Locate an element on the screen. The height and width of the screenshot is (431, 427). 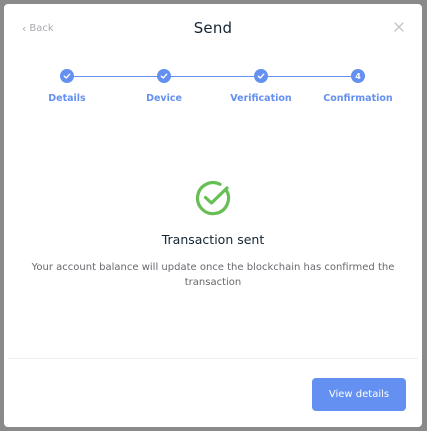
step-label: Confirmation is located at coordinates (358, 98).